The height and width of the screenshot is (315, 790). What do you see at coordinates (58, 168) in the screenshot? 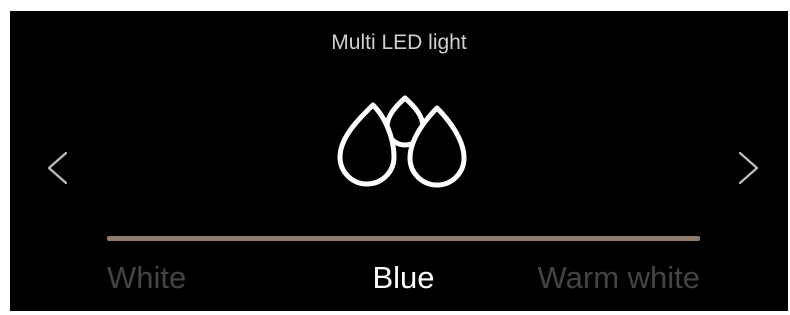
I see `chevron-left-icon` at bounding box center [58, 168].